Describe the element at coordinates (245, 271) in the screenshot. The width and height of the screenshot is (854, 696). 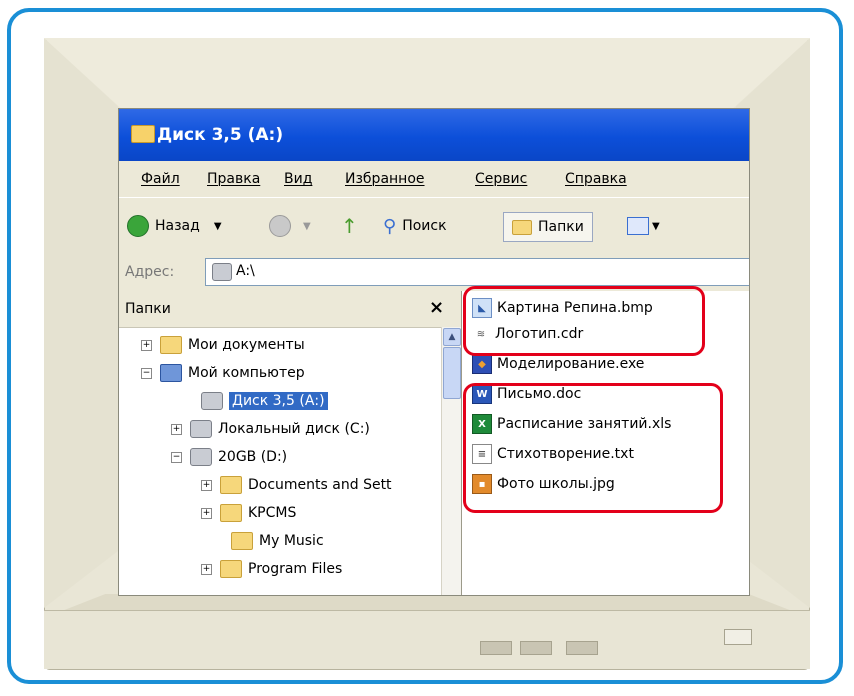
I see `address-value: A:\` at that location.